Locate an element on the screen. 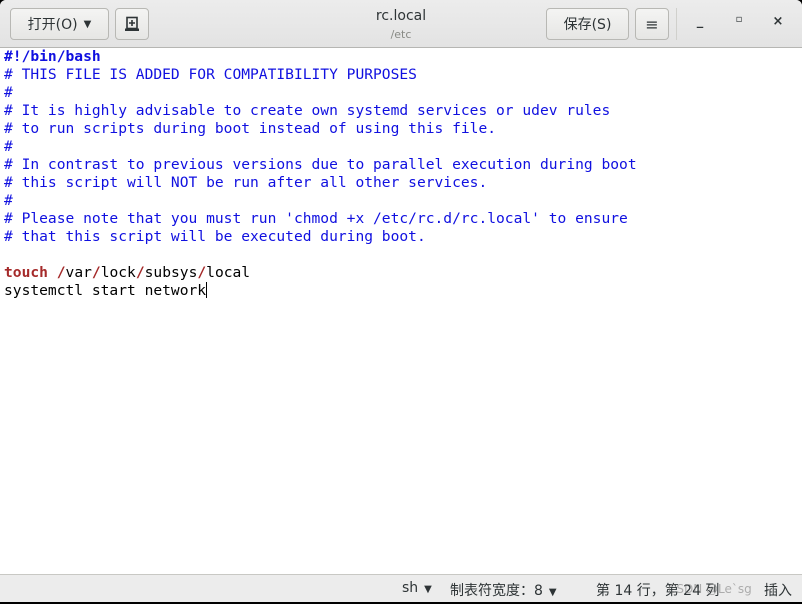  insert-mode: 插入 is located at coordinates (778, 591).